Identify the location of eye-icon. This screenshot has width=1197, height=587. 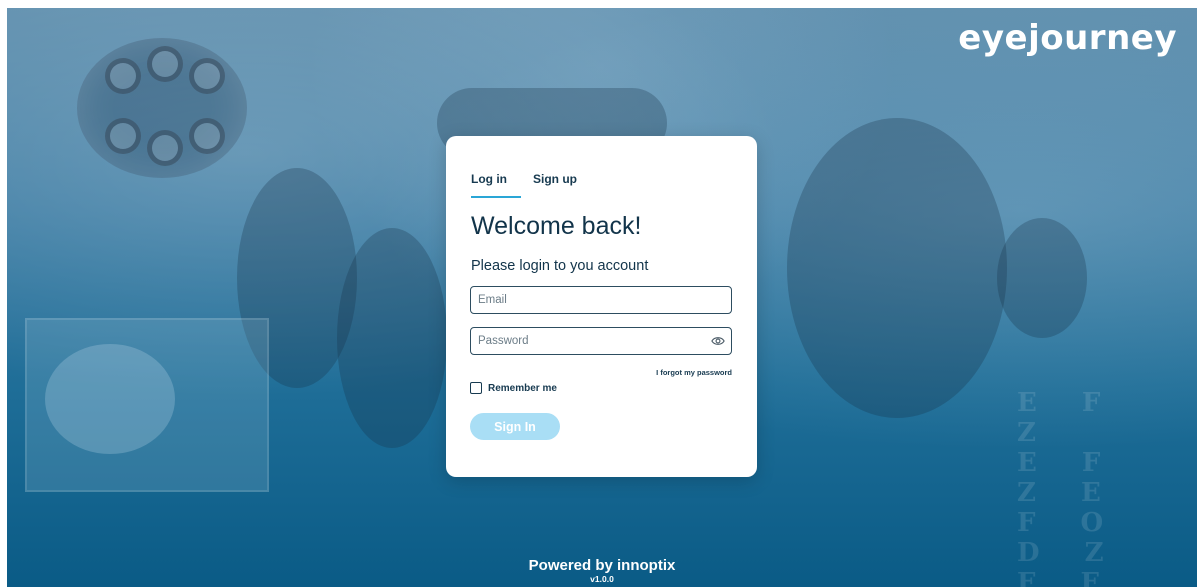
(718, 341).